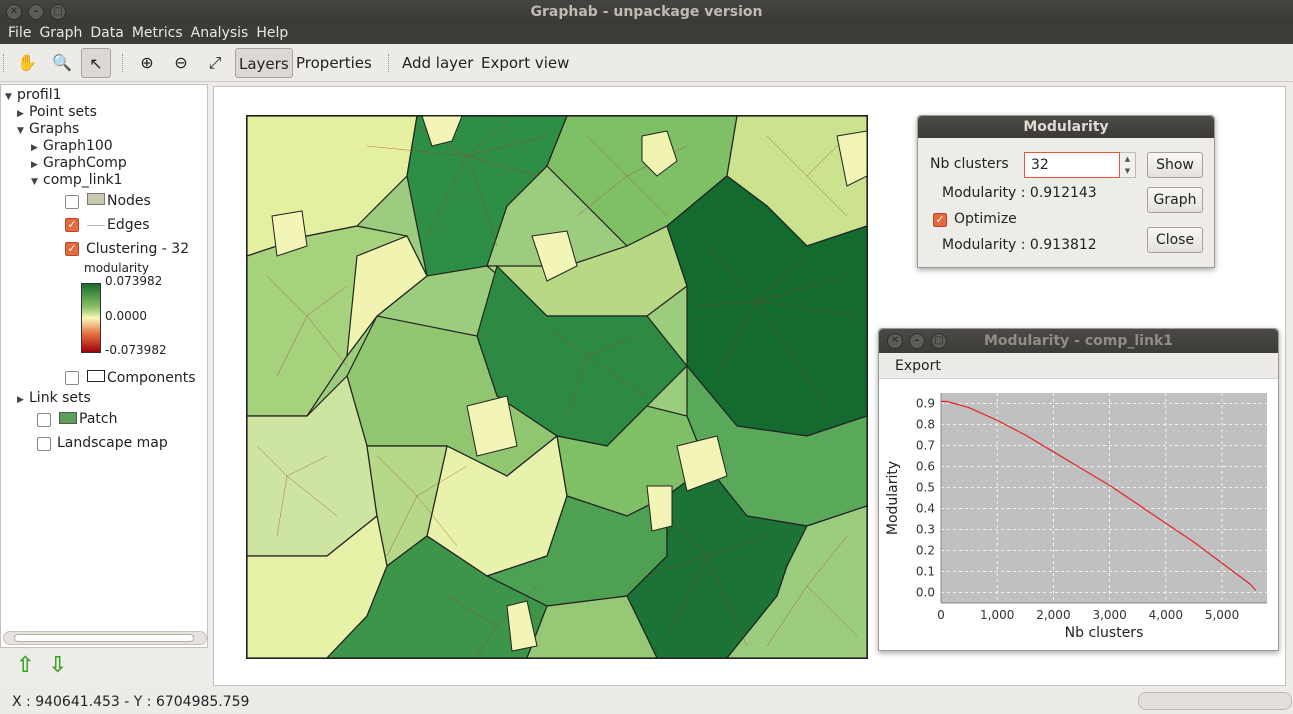  Describe the element at coordinates (969, 164) in the screenshot. I see `nb-clusters-label: Nb clusters` at that location.